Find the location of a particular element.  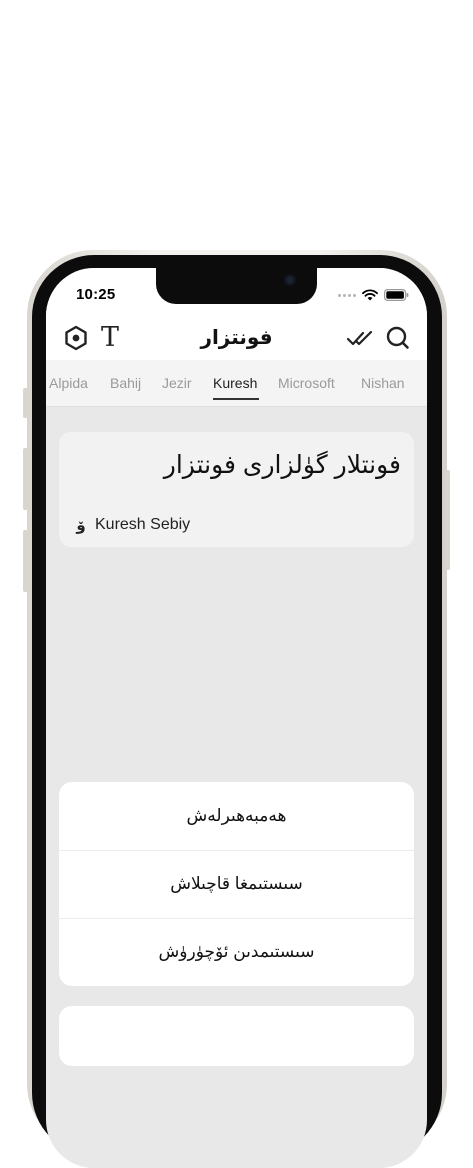

battery-icon is located at coordinates (396, 295).